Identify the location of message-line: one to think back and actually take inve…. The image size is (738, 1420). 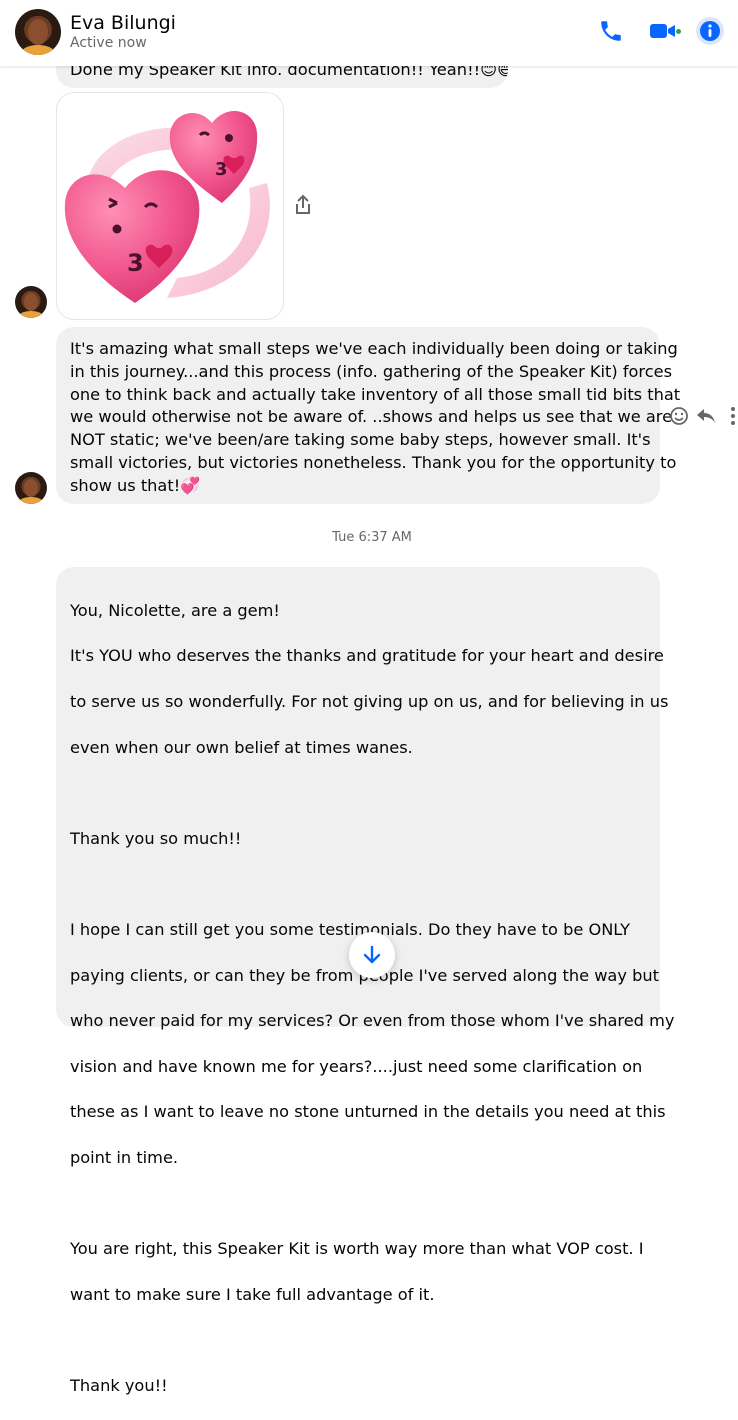
(375, 394).